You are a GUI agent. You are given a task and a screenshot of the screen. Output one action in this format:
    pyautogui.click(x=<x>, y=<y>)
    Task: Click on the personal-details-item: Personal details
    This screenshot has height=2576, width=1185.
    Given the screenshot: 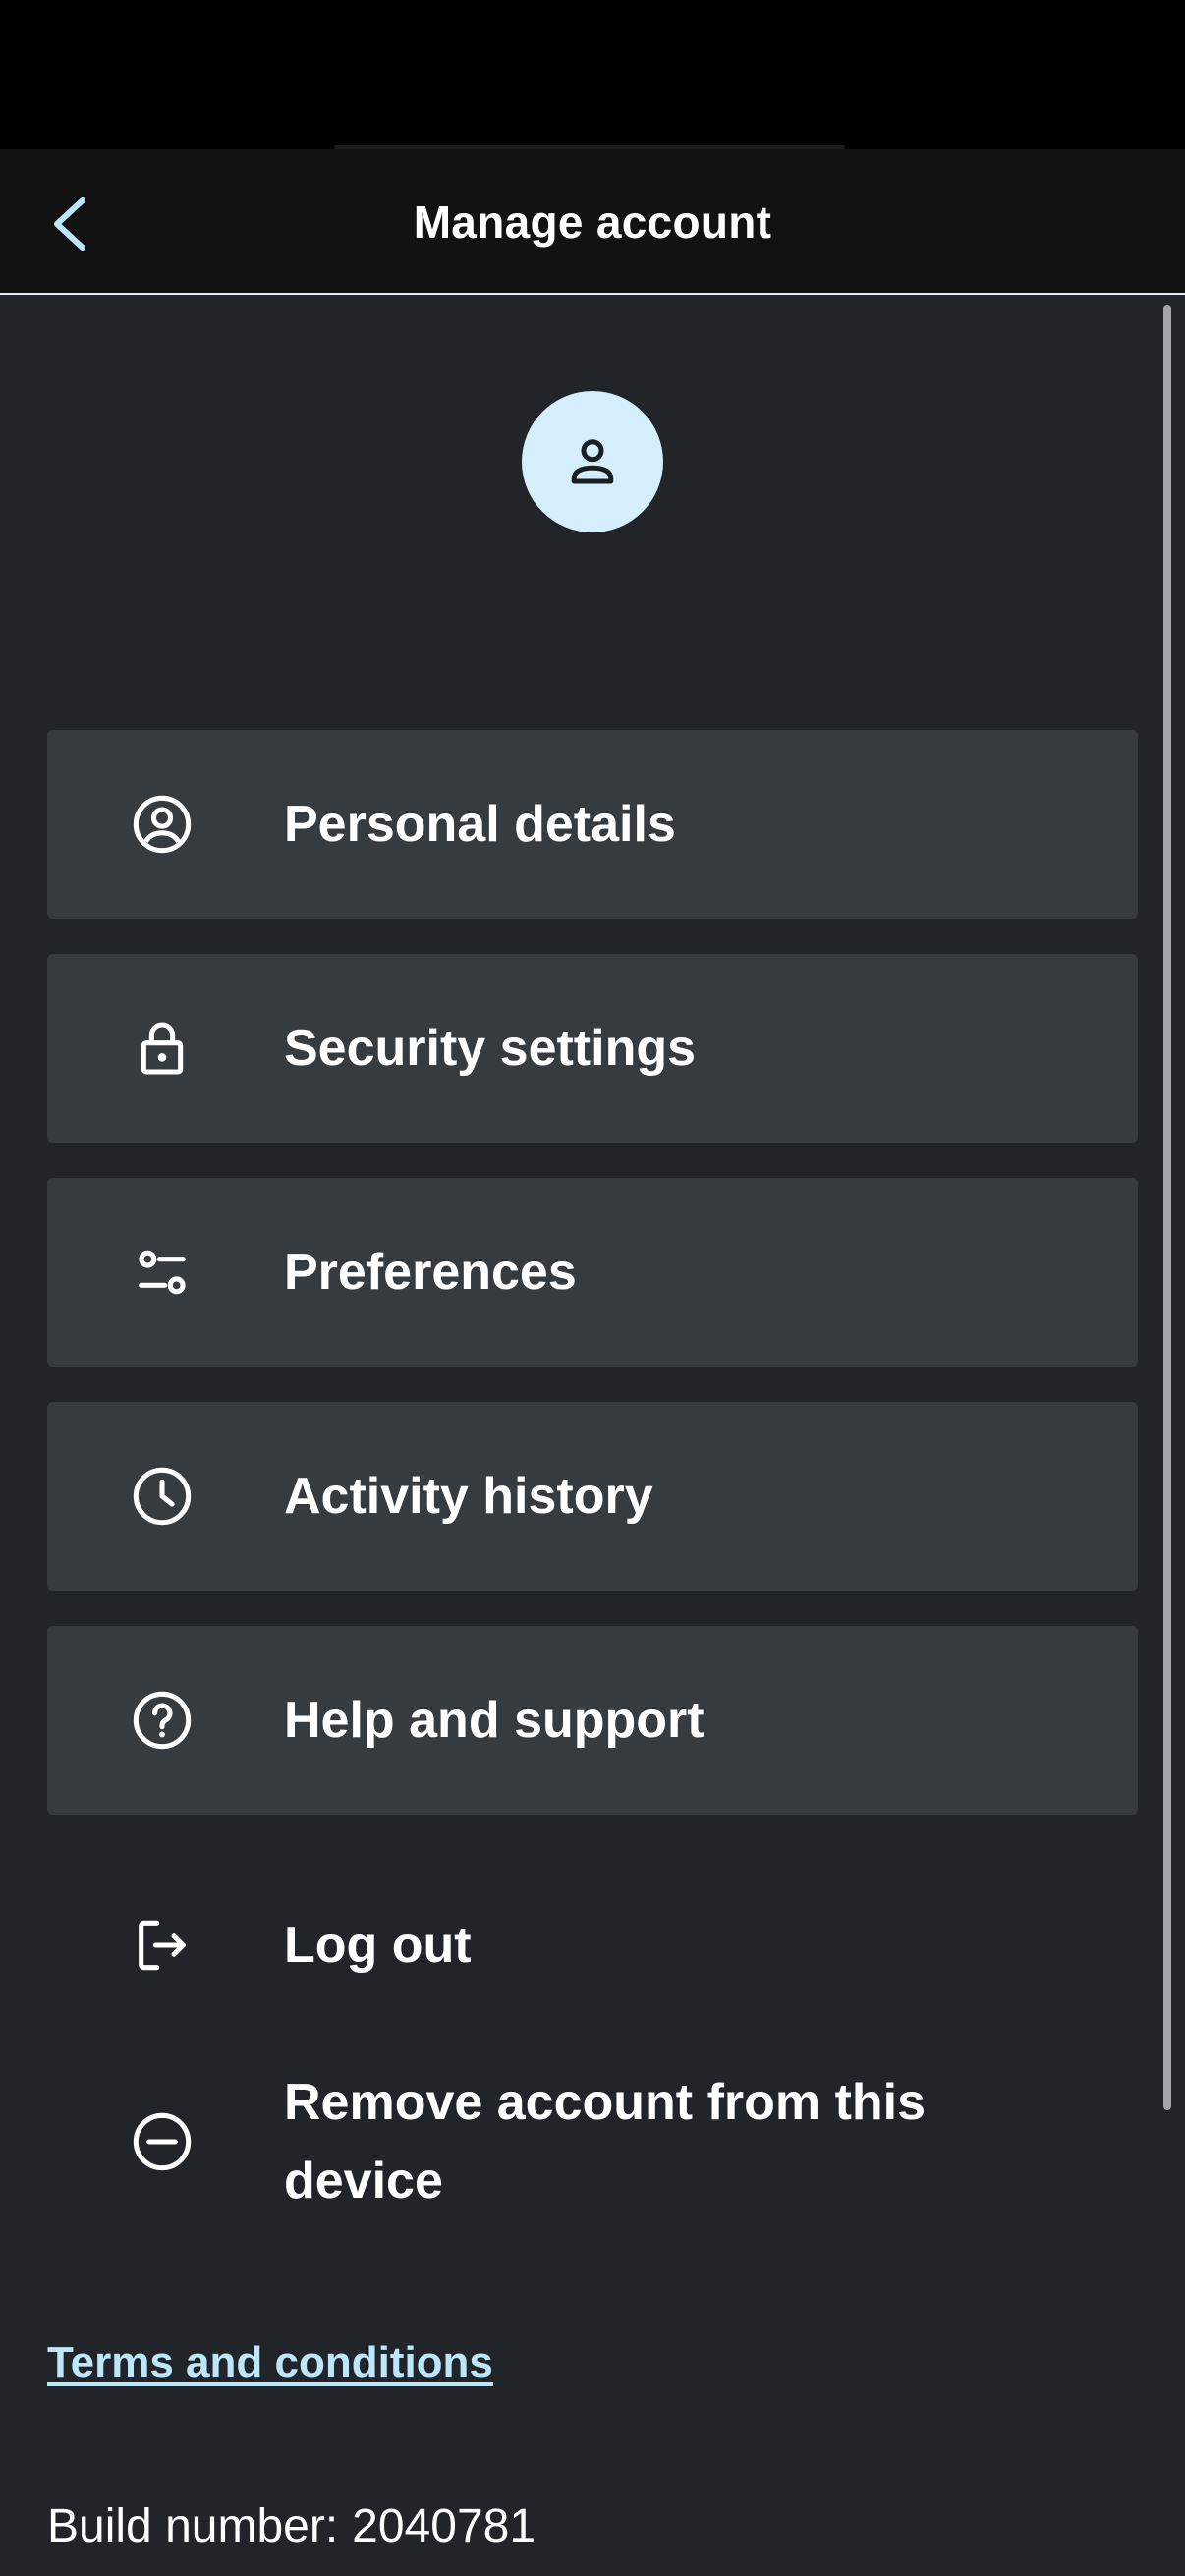 What is the action you would take?
    pyautogui.click(x=592, y=824)
    